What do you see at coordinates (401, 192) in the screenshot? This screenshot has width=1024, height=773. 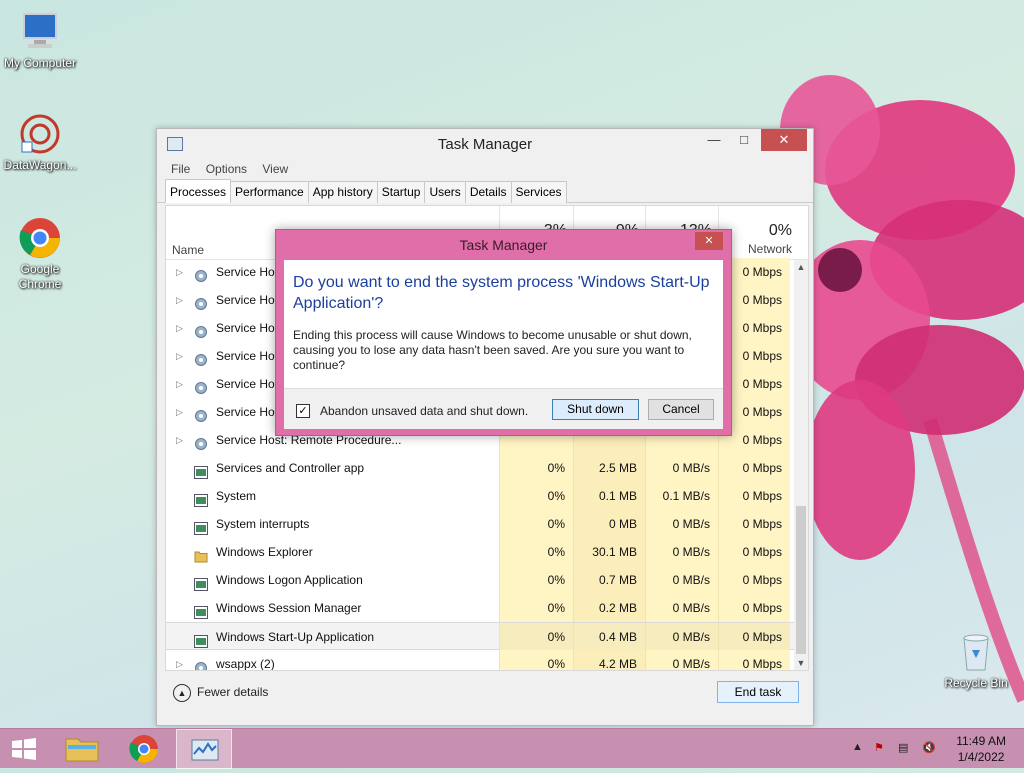 I see `tab-startup: Startup` at bounding box center [401, 192].